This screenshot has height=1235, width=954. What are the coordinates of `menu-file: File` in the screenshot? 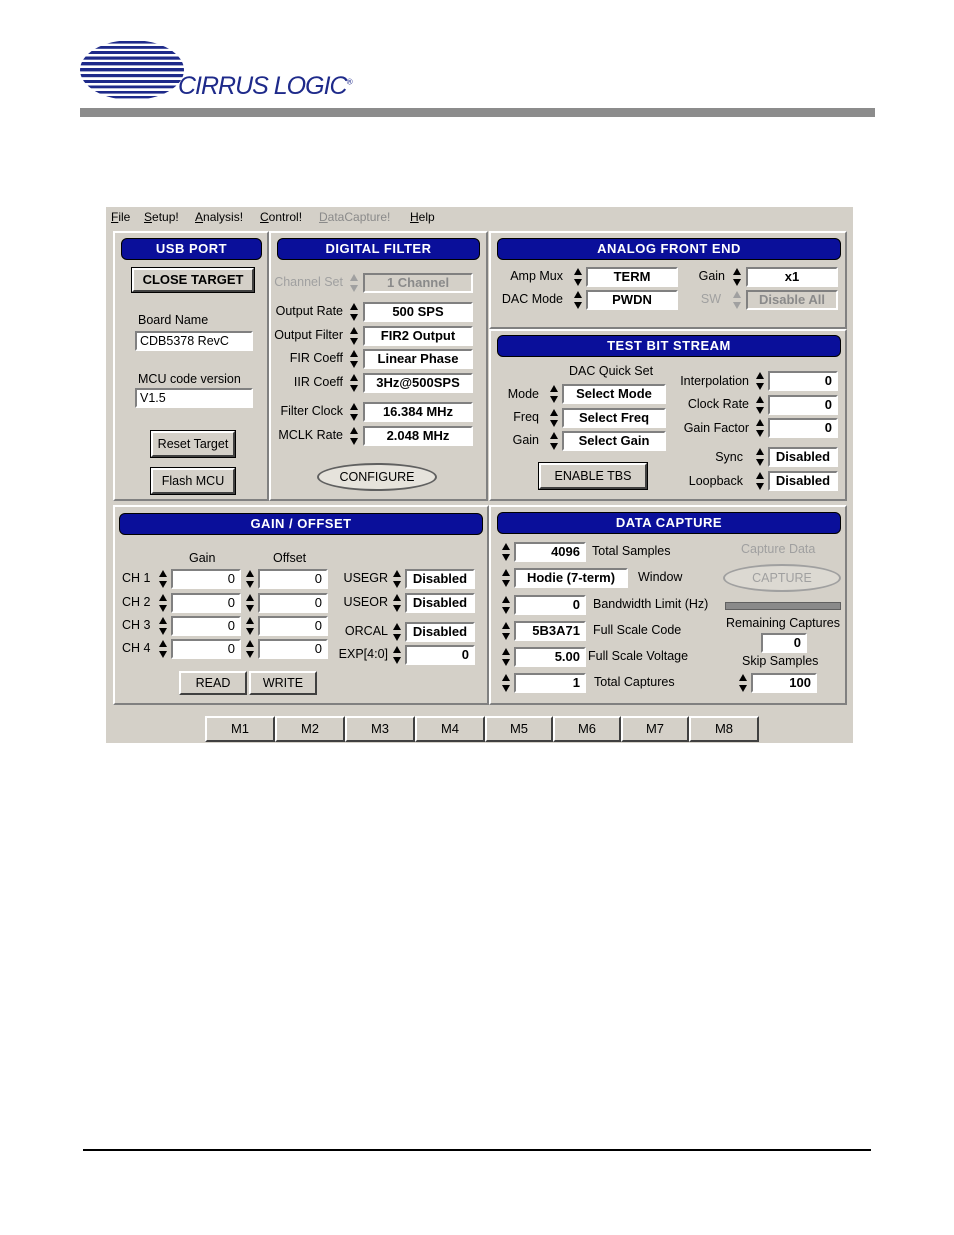 It's located at (120, 217).